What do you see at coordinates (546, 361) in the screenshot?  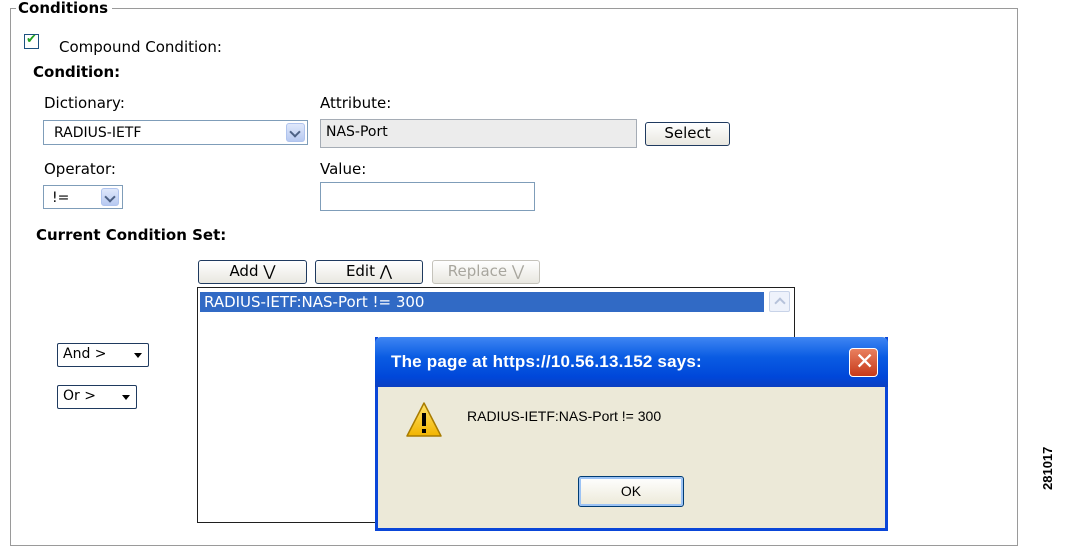 I see `dialog-title: The page at https://10.56.13.152 says:` at bounding box center [546, 361].